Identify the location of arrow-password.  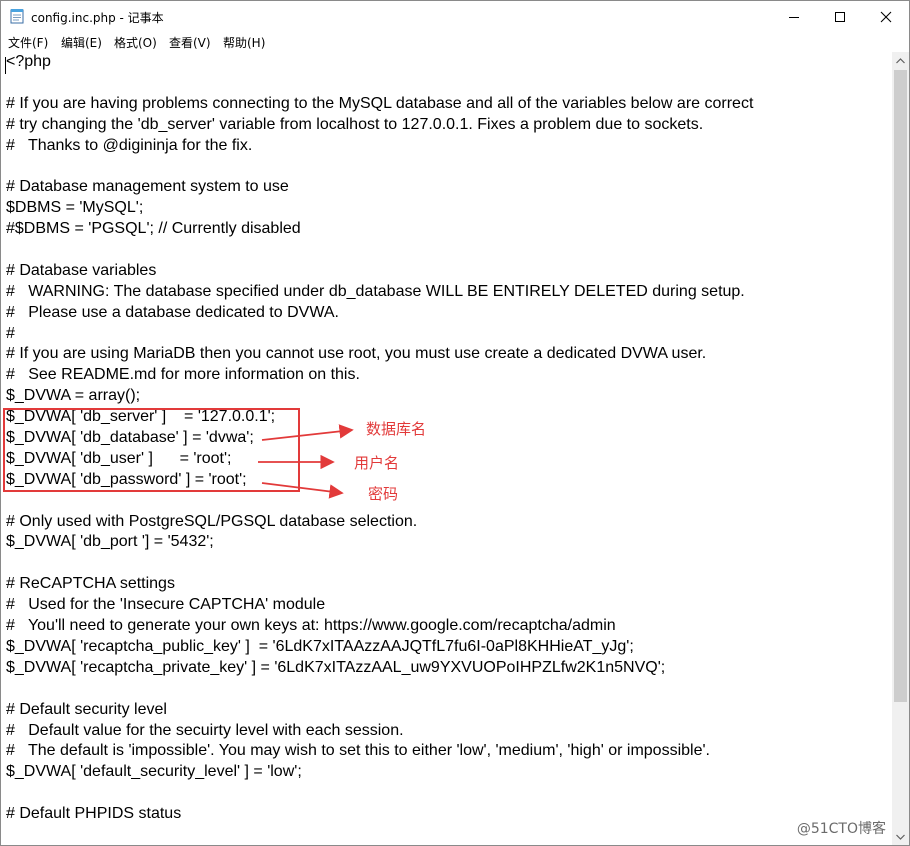
(302, 490).